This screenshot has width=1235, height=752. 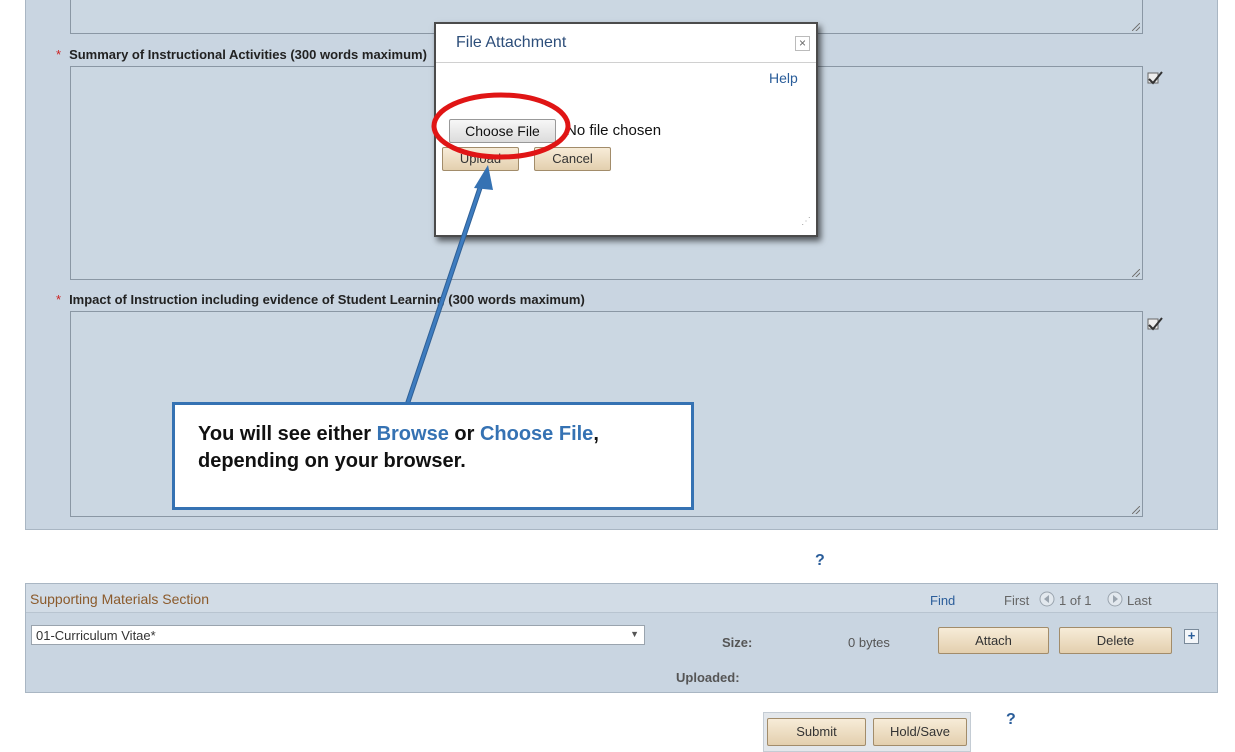 I want to click on select-value: 01-Curriculum Vitae*, so click(x=96, y=635).